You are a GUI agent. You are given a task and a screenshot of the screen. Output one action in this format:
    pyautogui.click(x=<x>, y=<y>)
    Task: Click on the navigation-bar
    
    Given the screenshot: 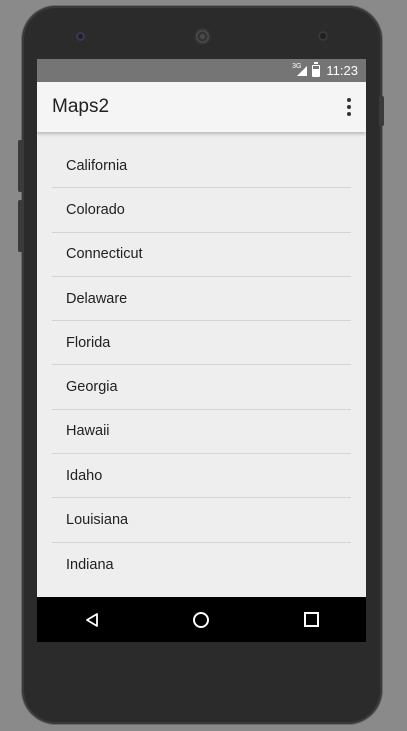 What is the action you would take?
    pyautogui.click(x=201, y=619)
    